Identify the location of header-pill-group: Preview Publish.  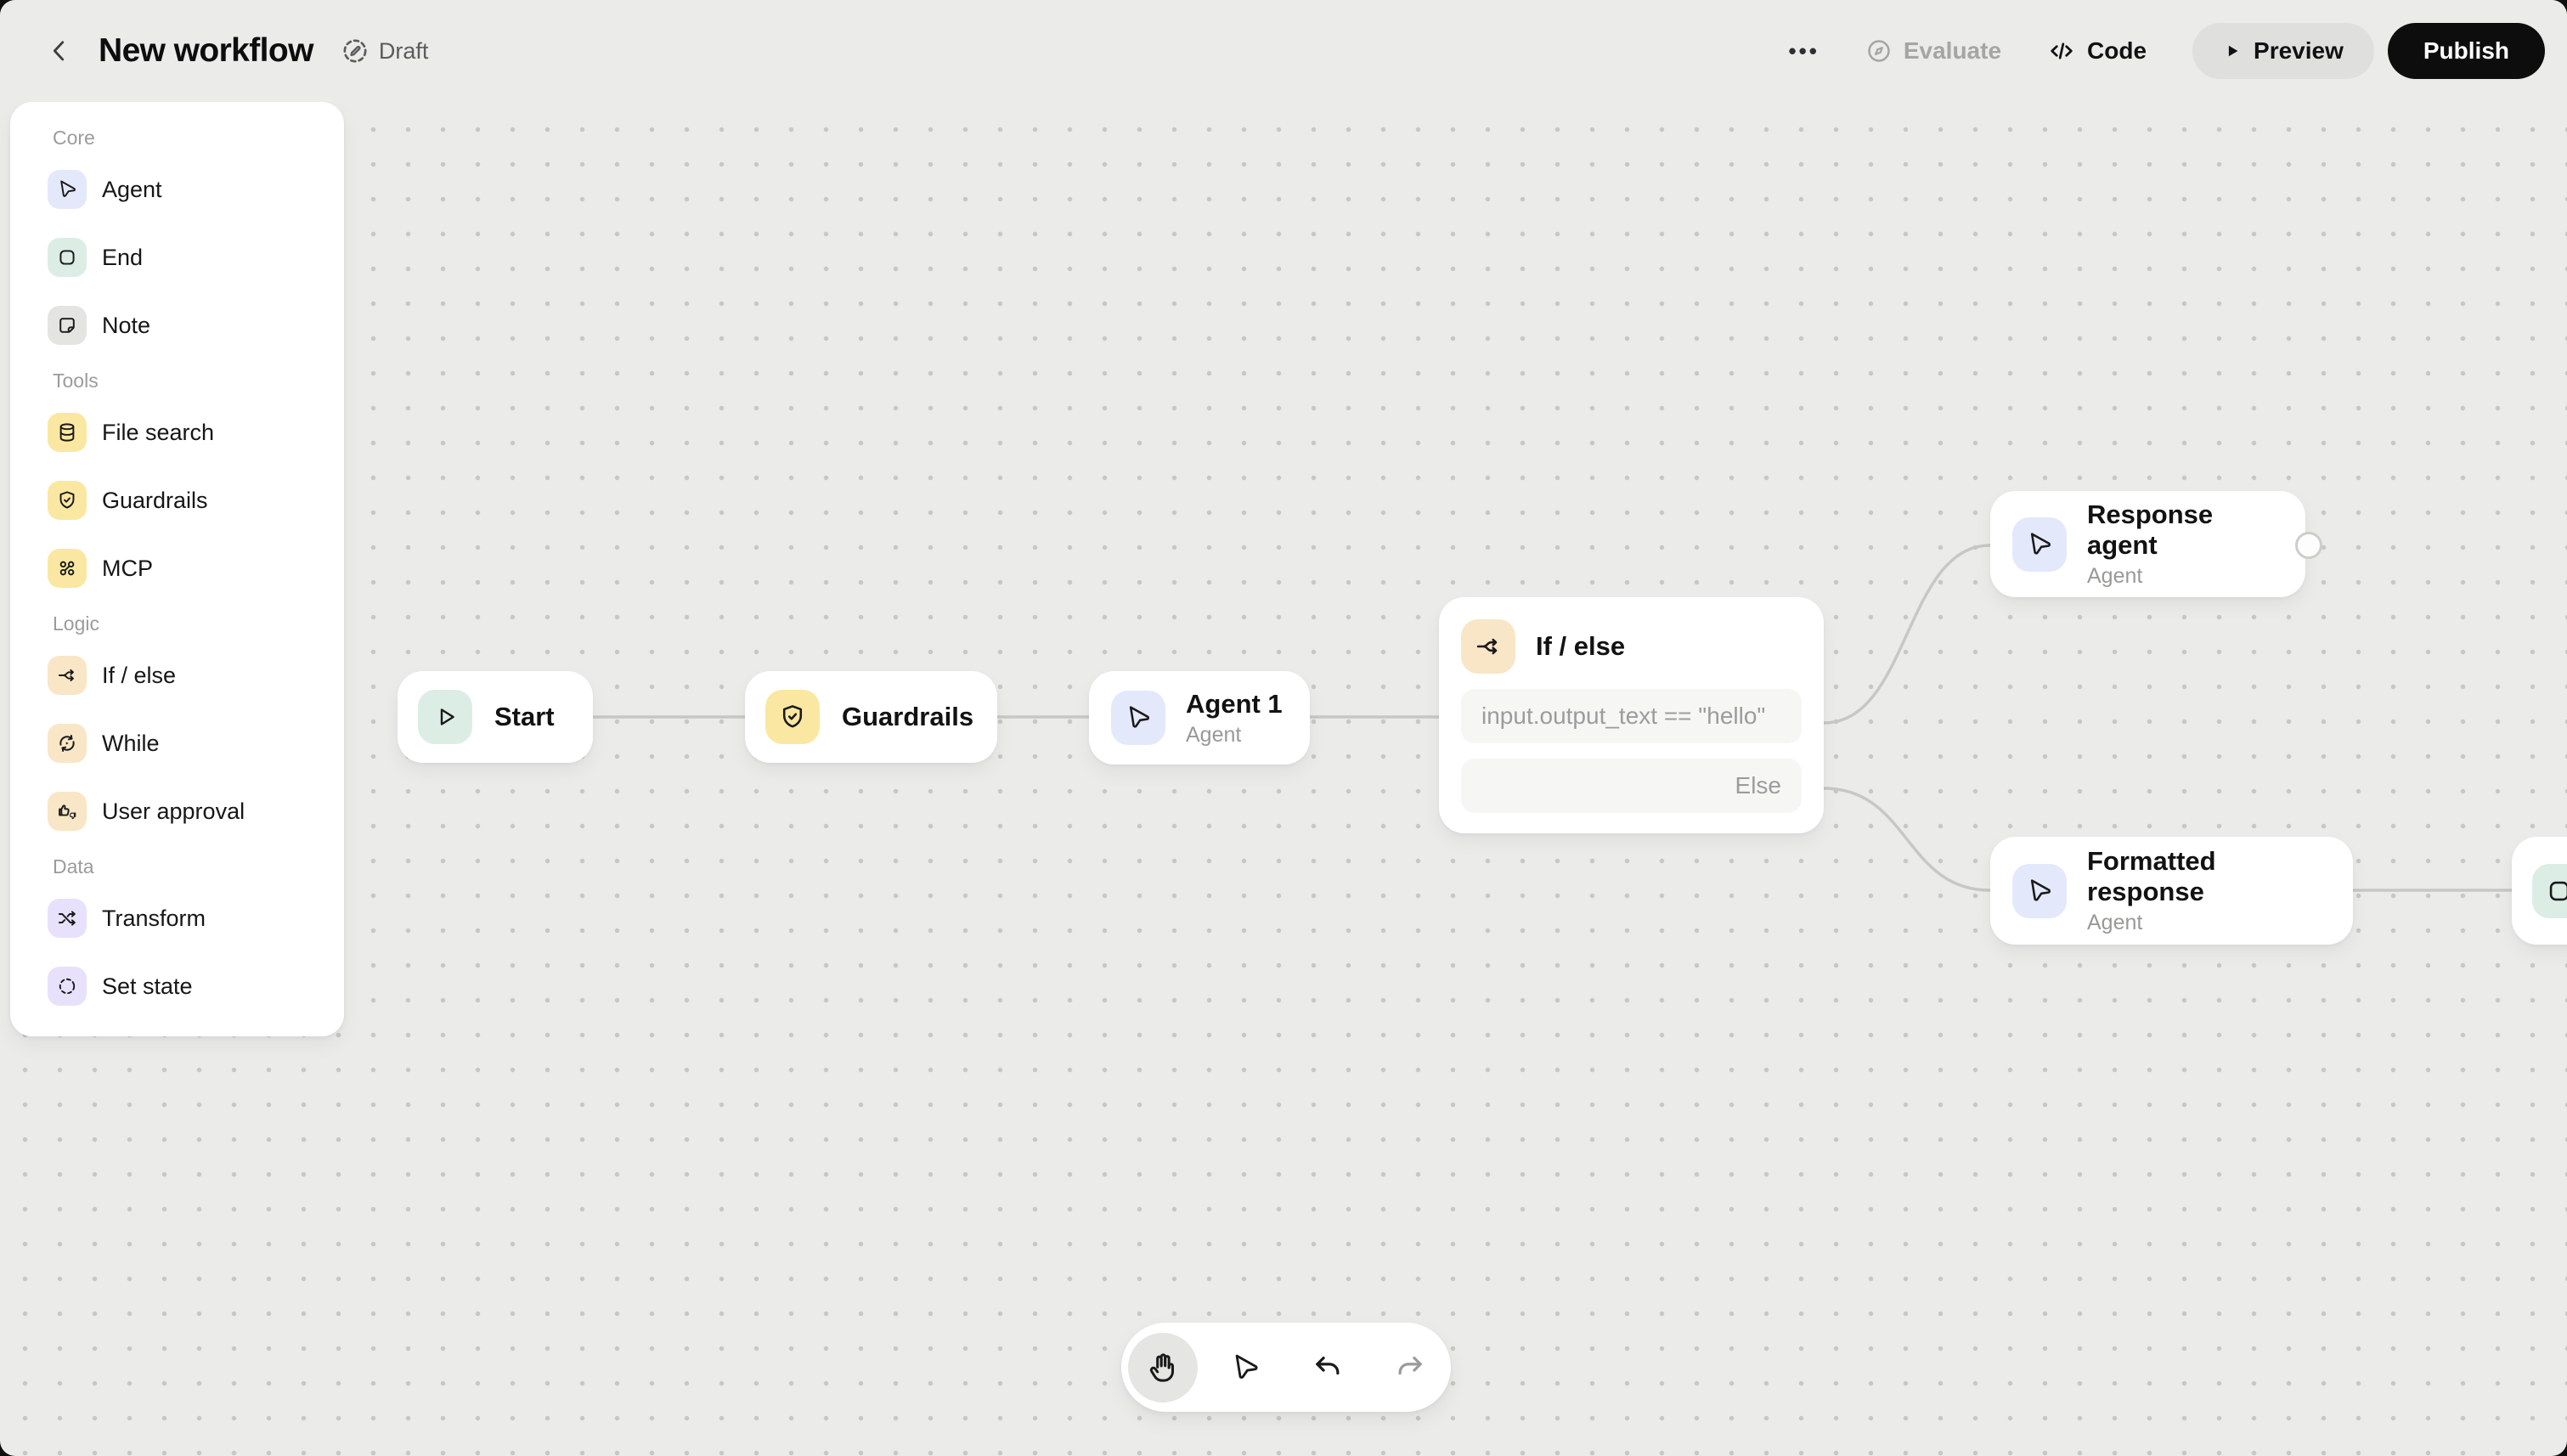
(2368, 51).